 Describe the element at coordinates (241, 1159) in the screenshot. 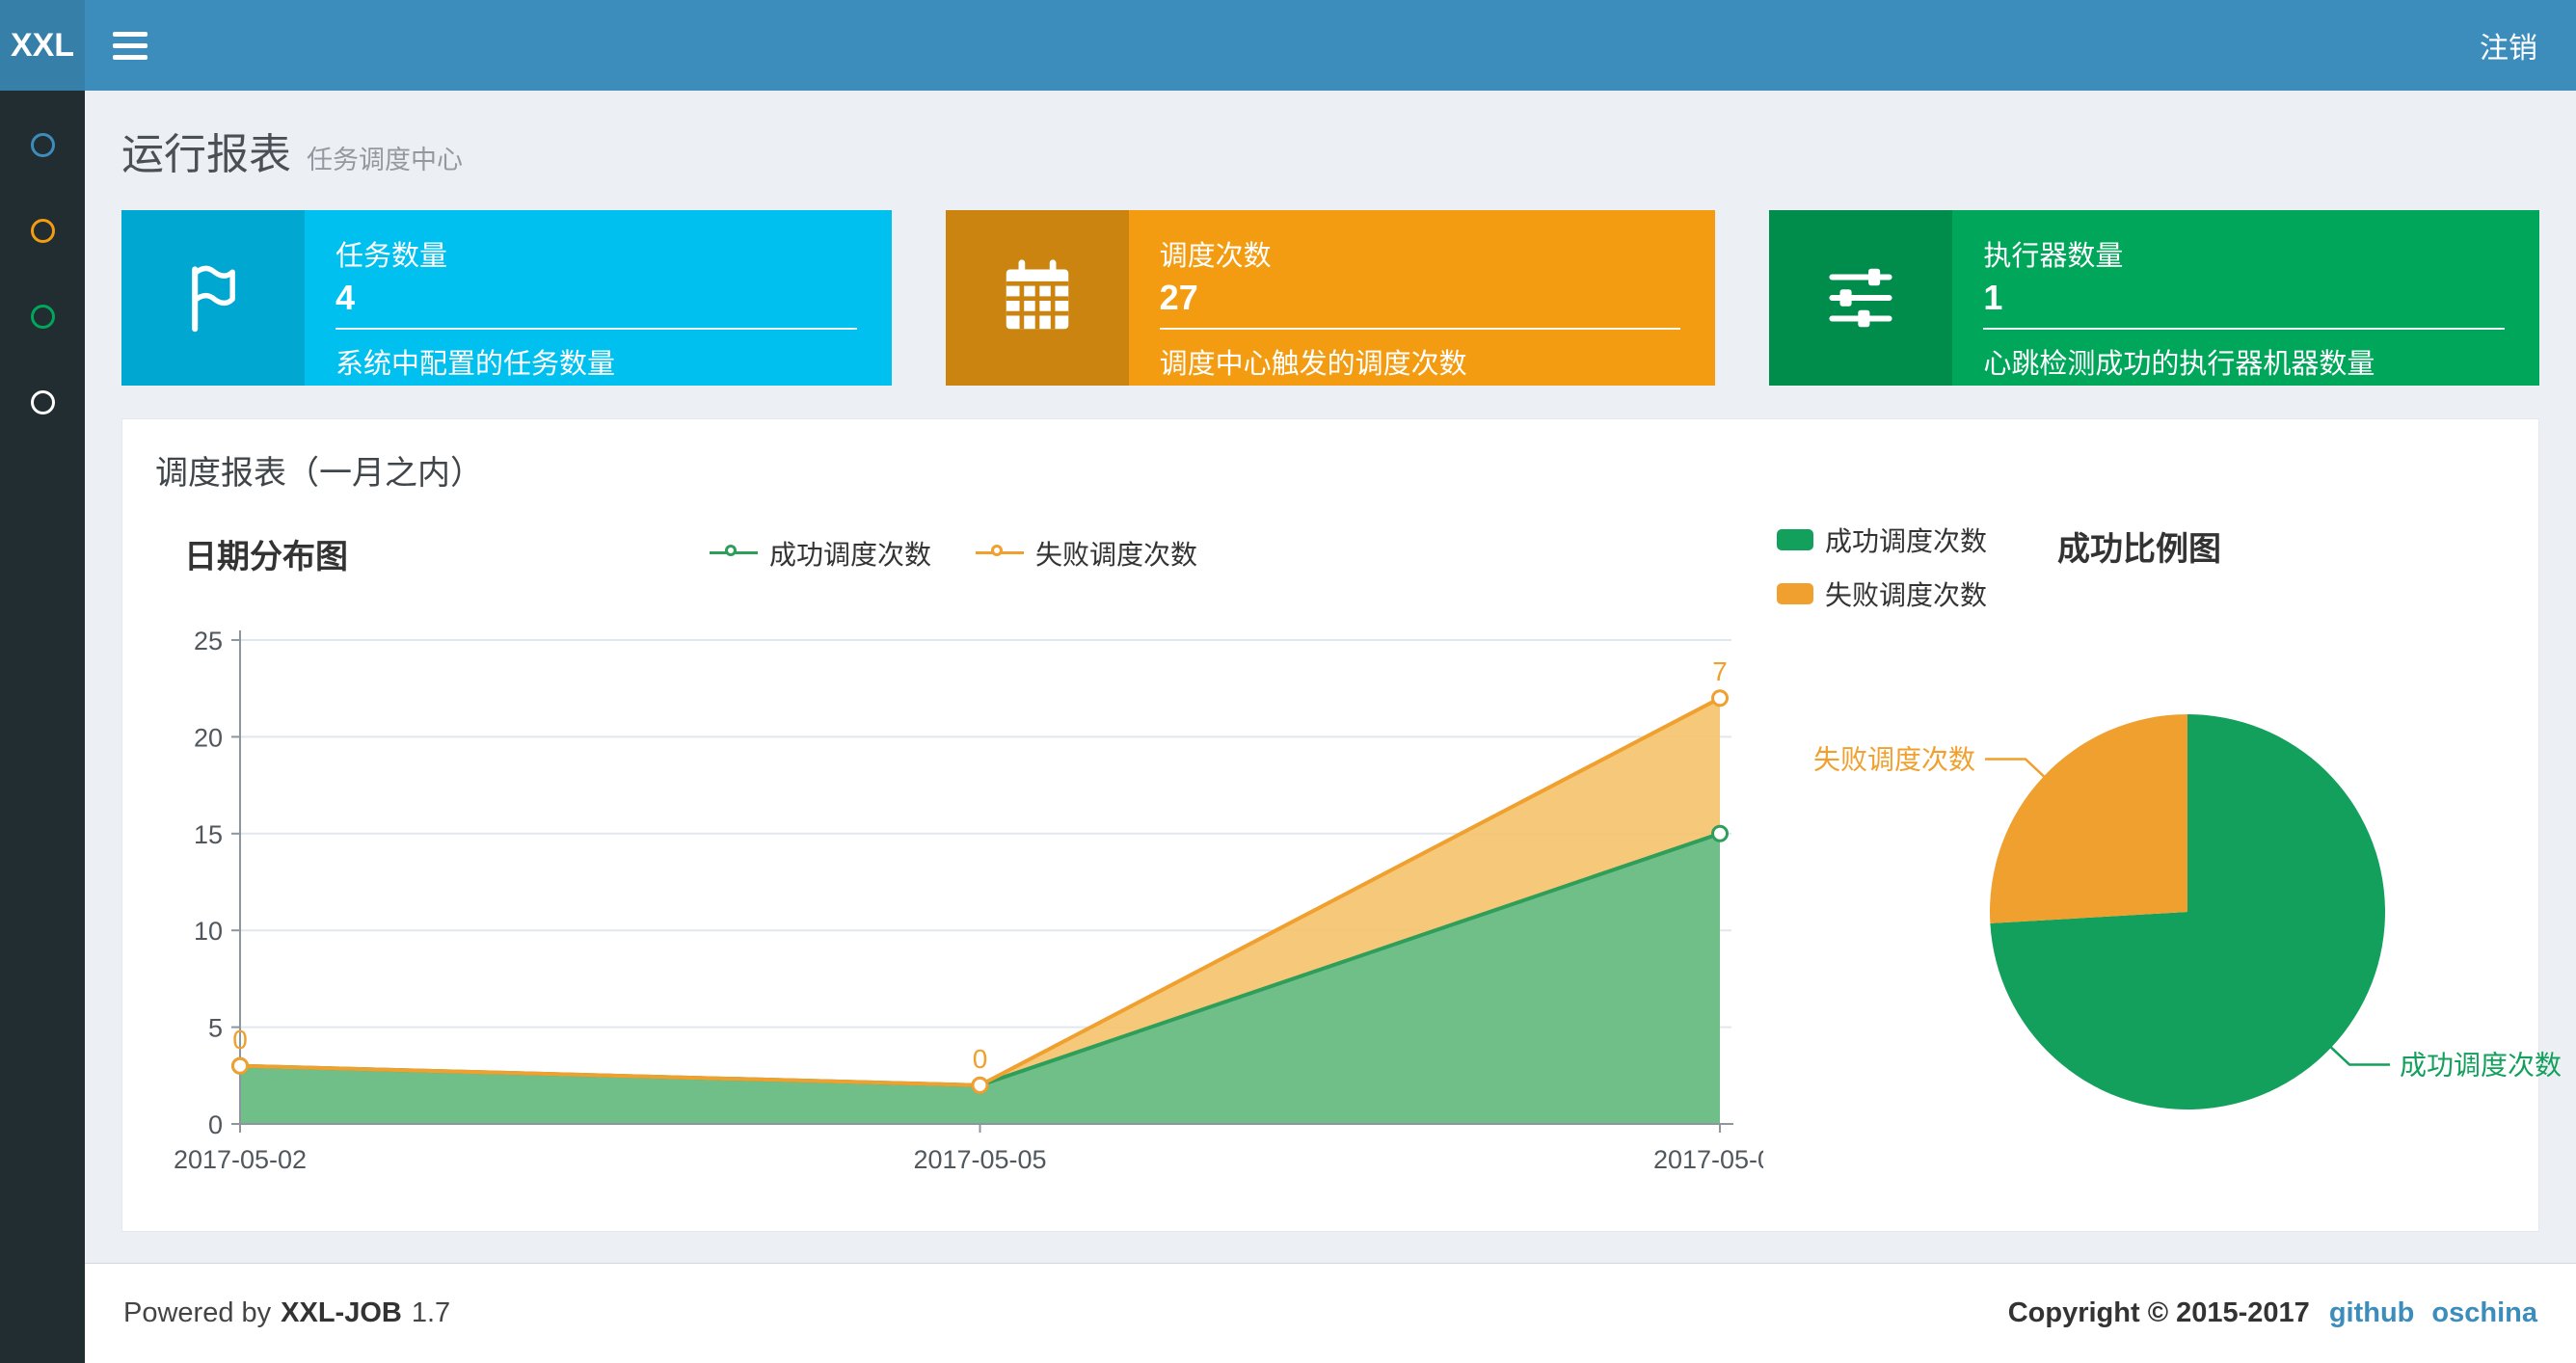

I see `svg-text: 2017-05-02` at that location.